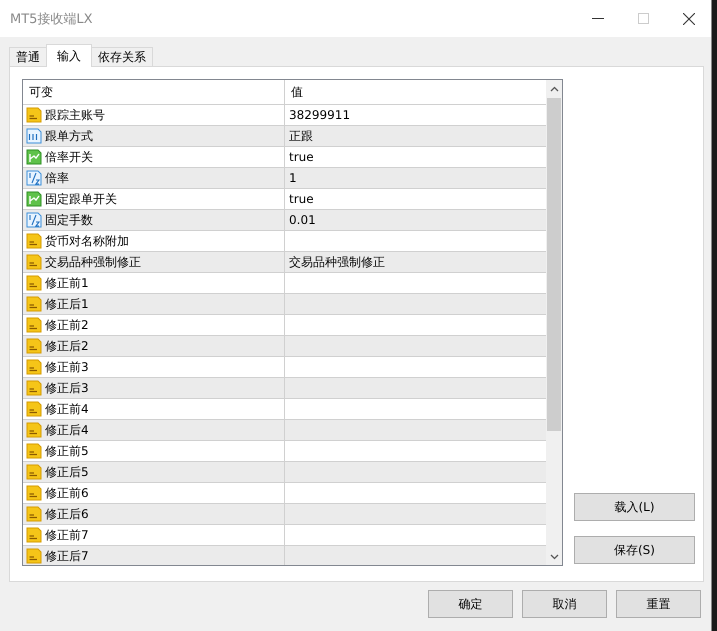 The height and width of the screenshot is (631, 717). What do you see at coordinates (154, 92) in the screenshot?
I see `column-header: 可变` at bounding box center [154, 92].